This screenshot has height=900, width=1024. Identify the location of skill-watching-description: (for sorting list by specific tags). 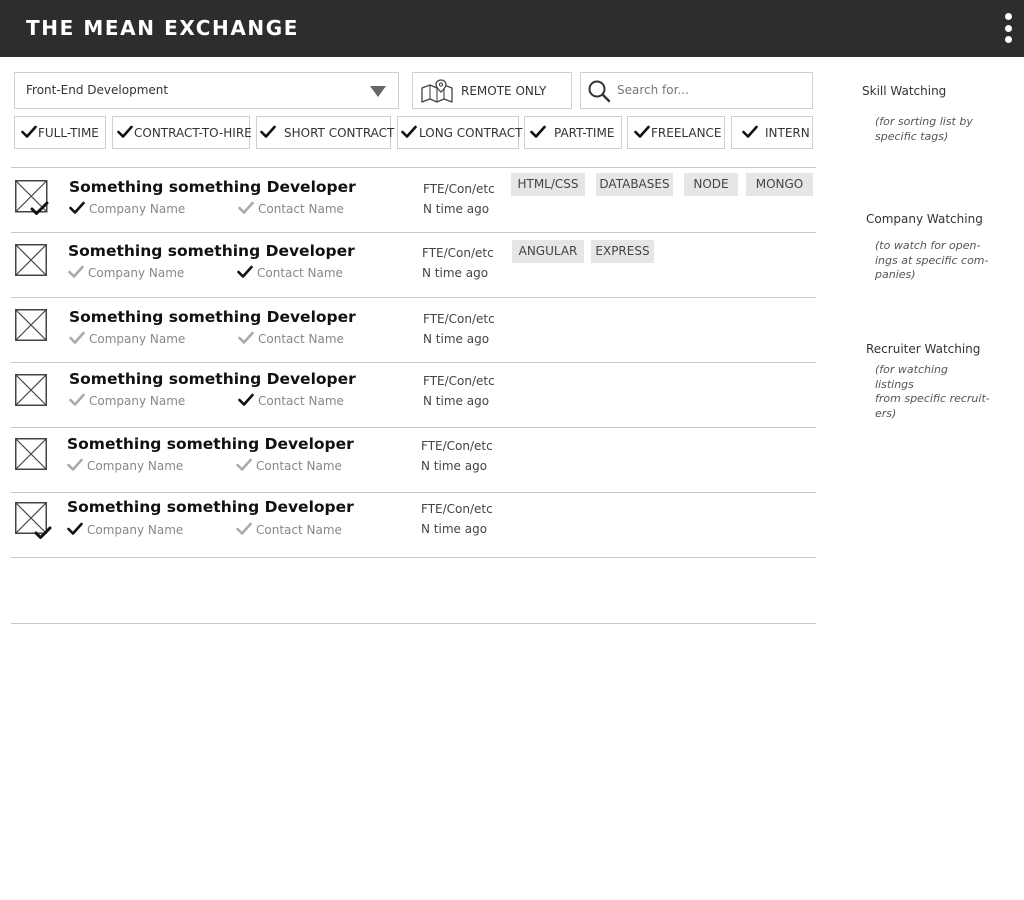
(932, 129).